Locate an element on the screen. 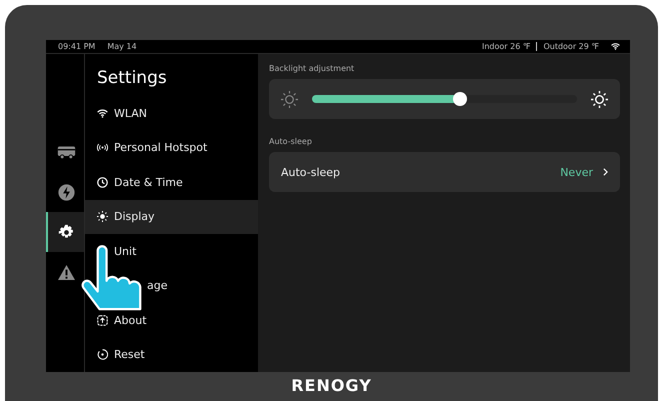 Image resolution: width=663 pixels, height=401 pixels. section-label: Backlight adjustment is located at coordinates (312, 68).